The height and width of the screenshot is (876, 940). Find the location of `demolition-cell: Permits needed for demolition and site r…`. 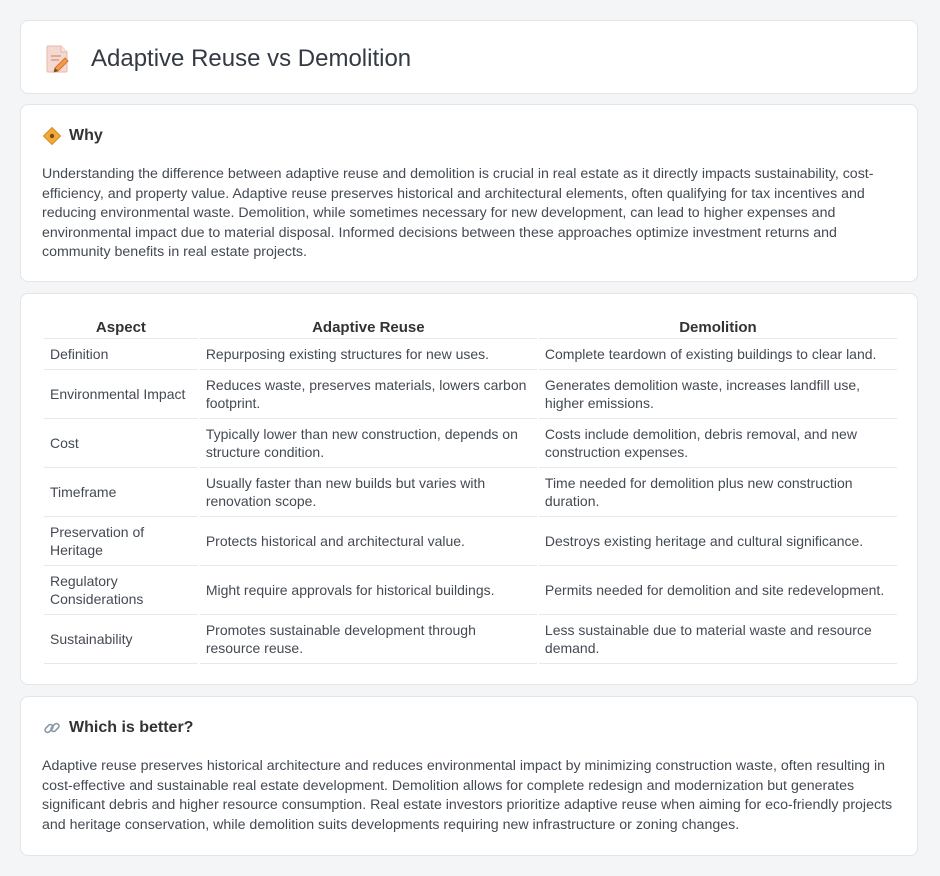

demolition-cell: Permits needed for demolition and site r… is located at coordinates (717, 590).